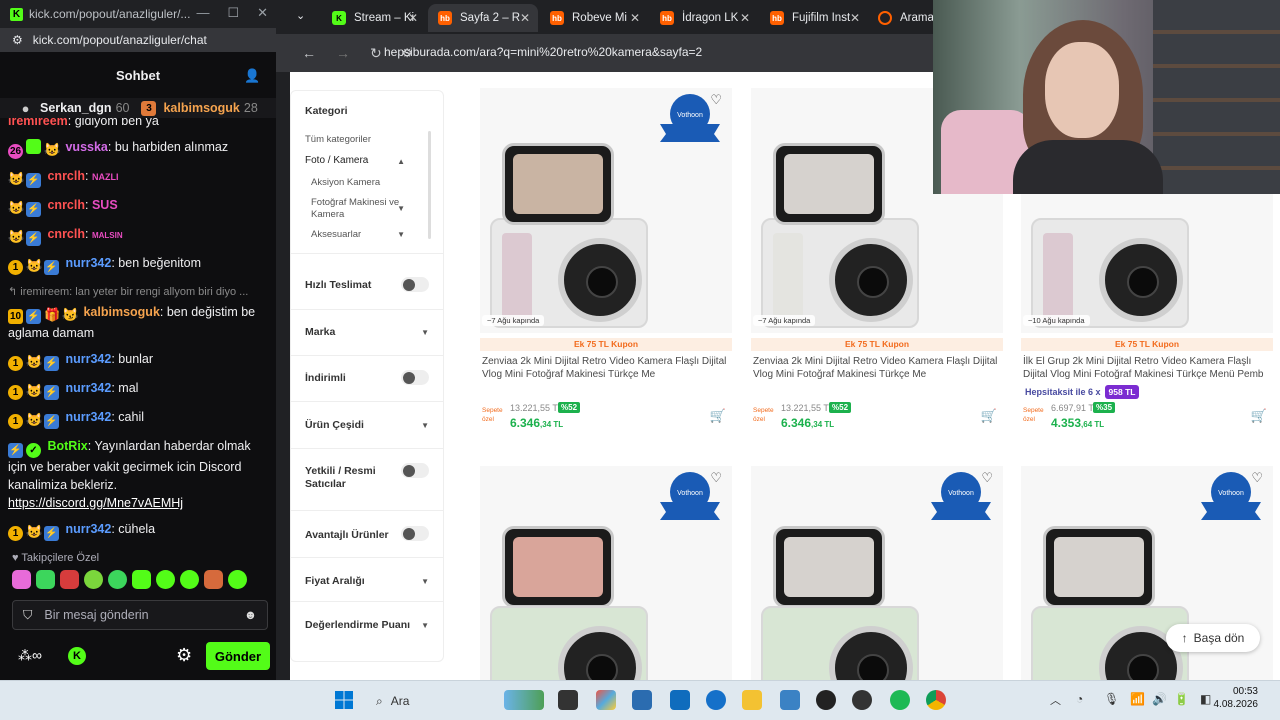 The height and width of the screenshot is (720, 1280). I want to click on send-button: Gönder, so click(238, 656).